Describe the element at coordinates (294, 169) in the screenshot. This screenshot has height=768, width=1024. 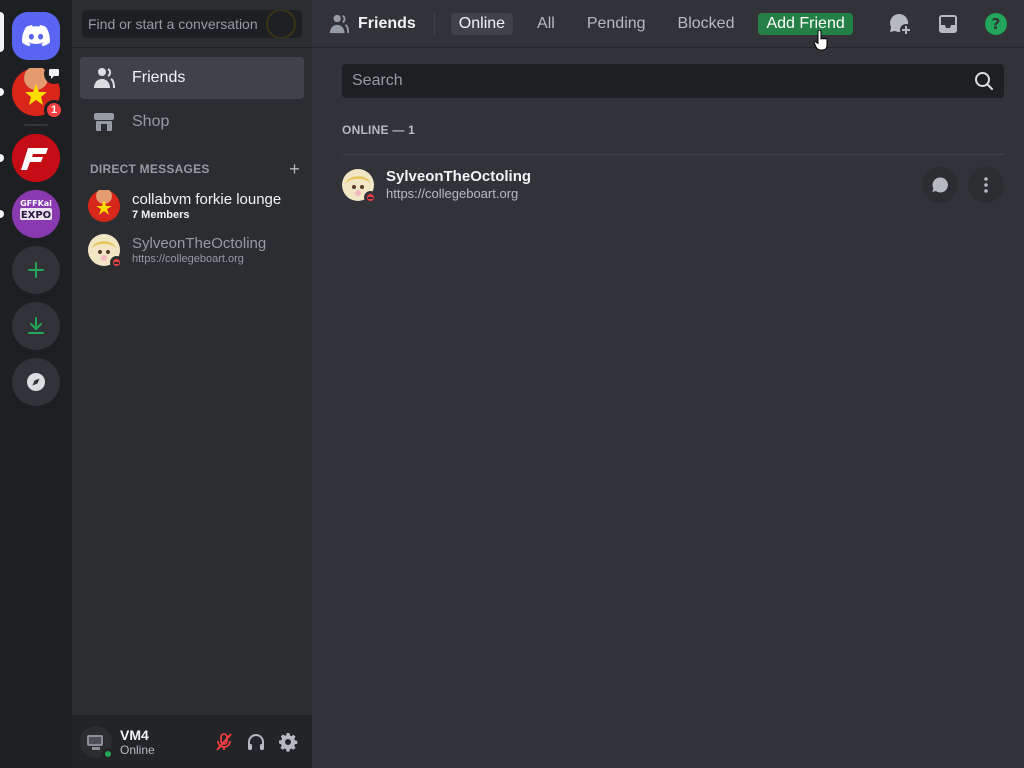
I see `create-dm-plus-icon: +` at that location.